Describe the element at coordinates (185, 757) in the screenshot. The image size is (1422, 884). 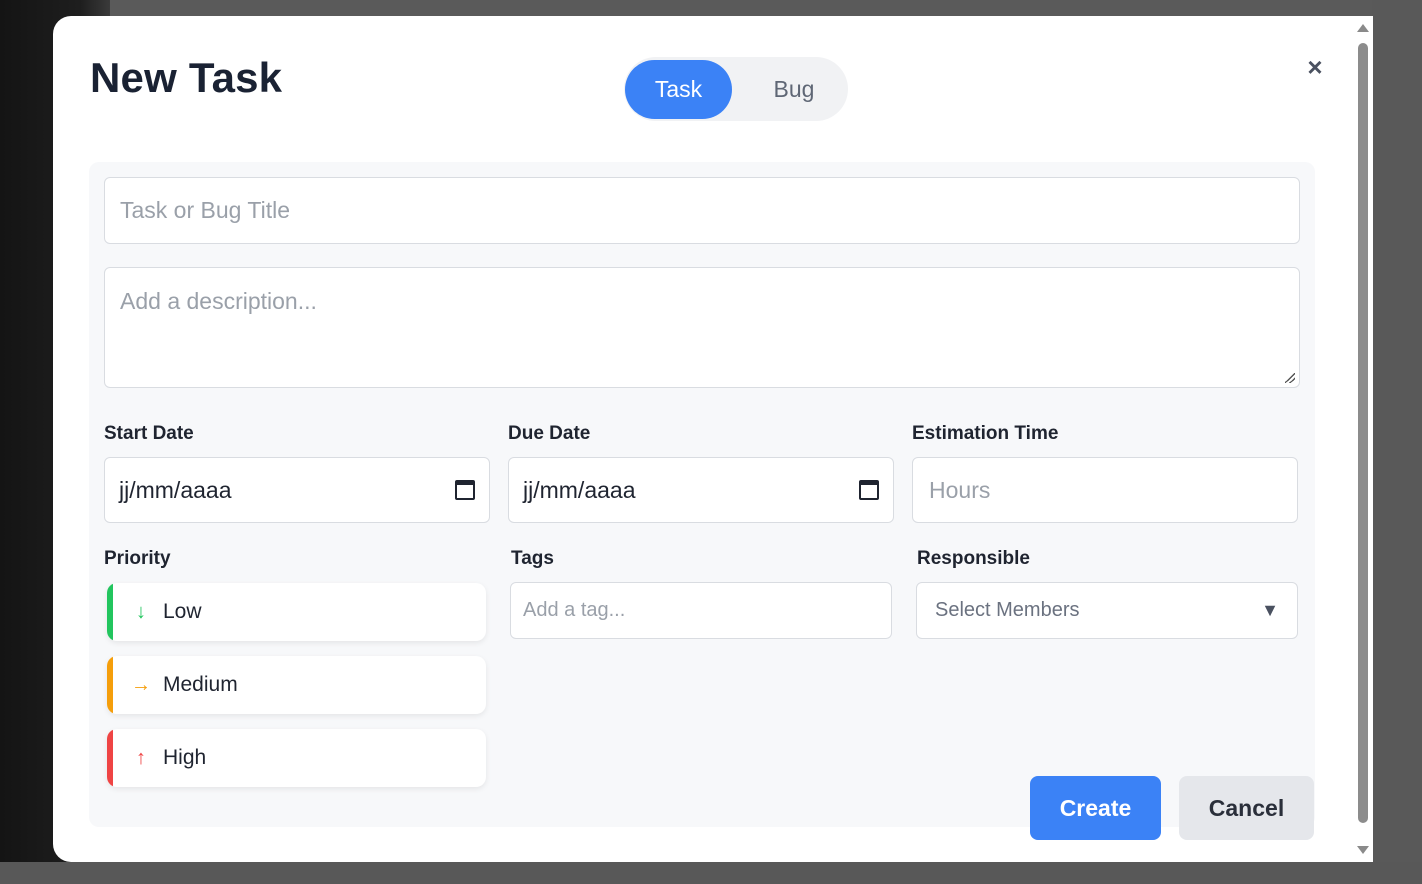
I see `priority-high-label: High` at that location.